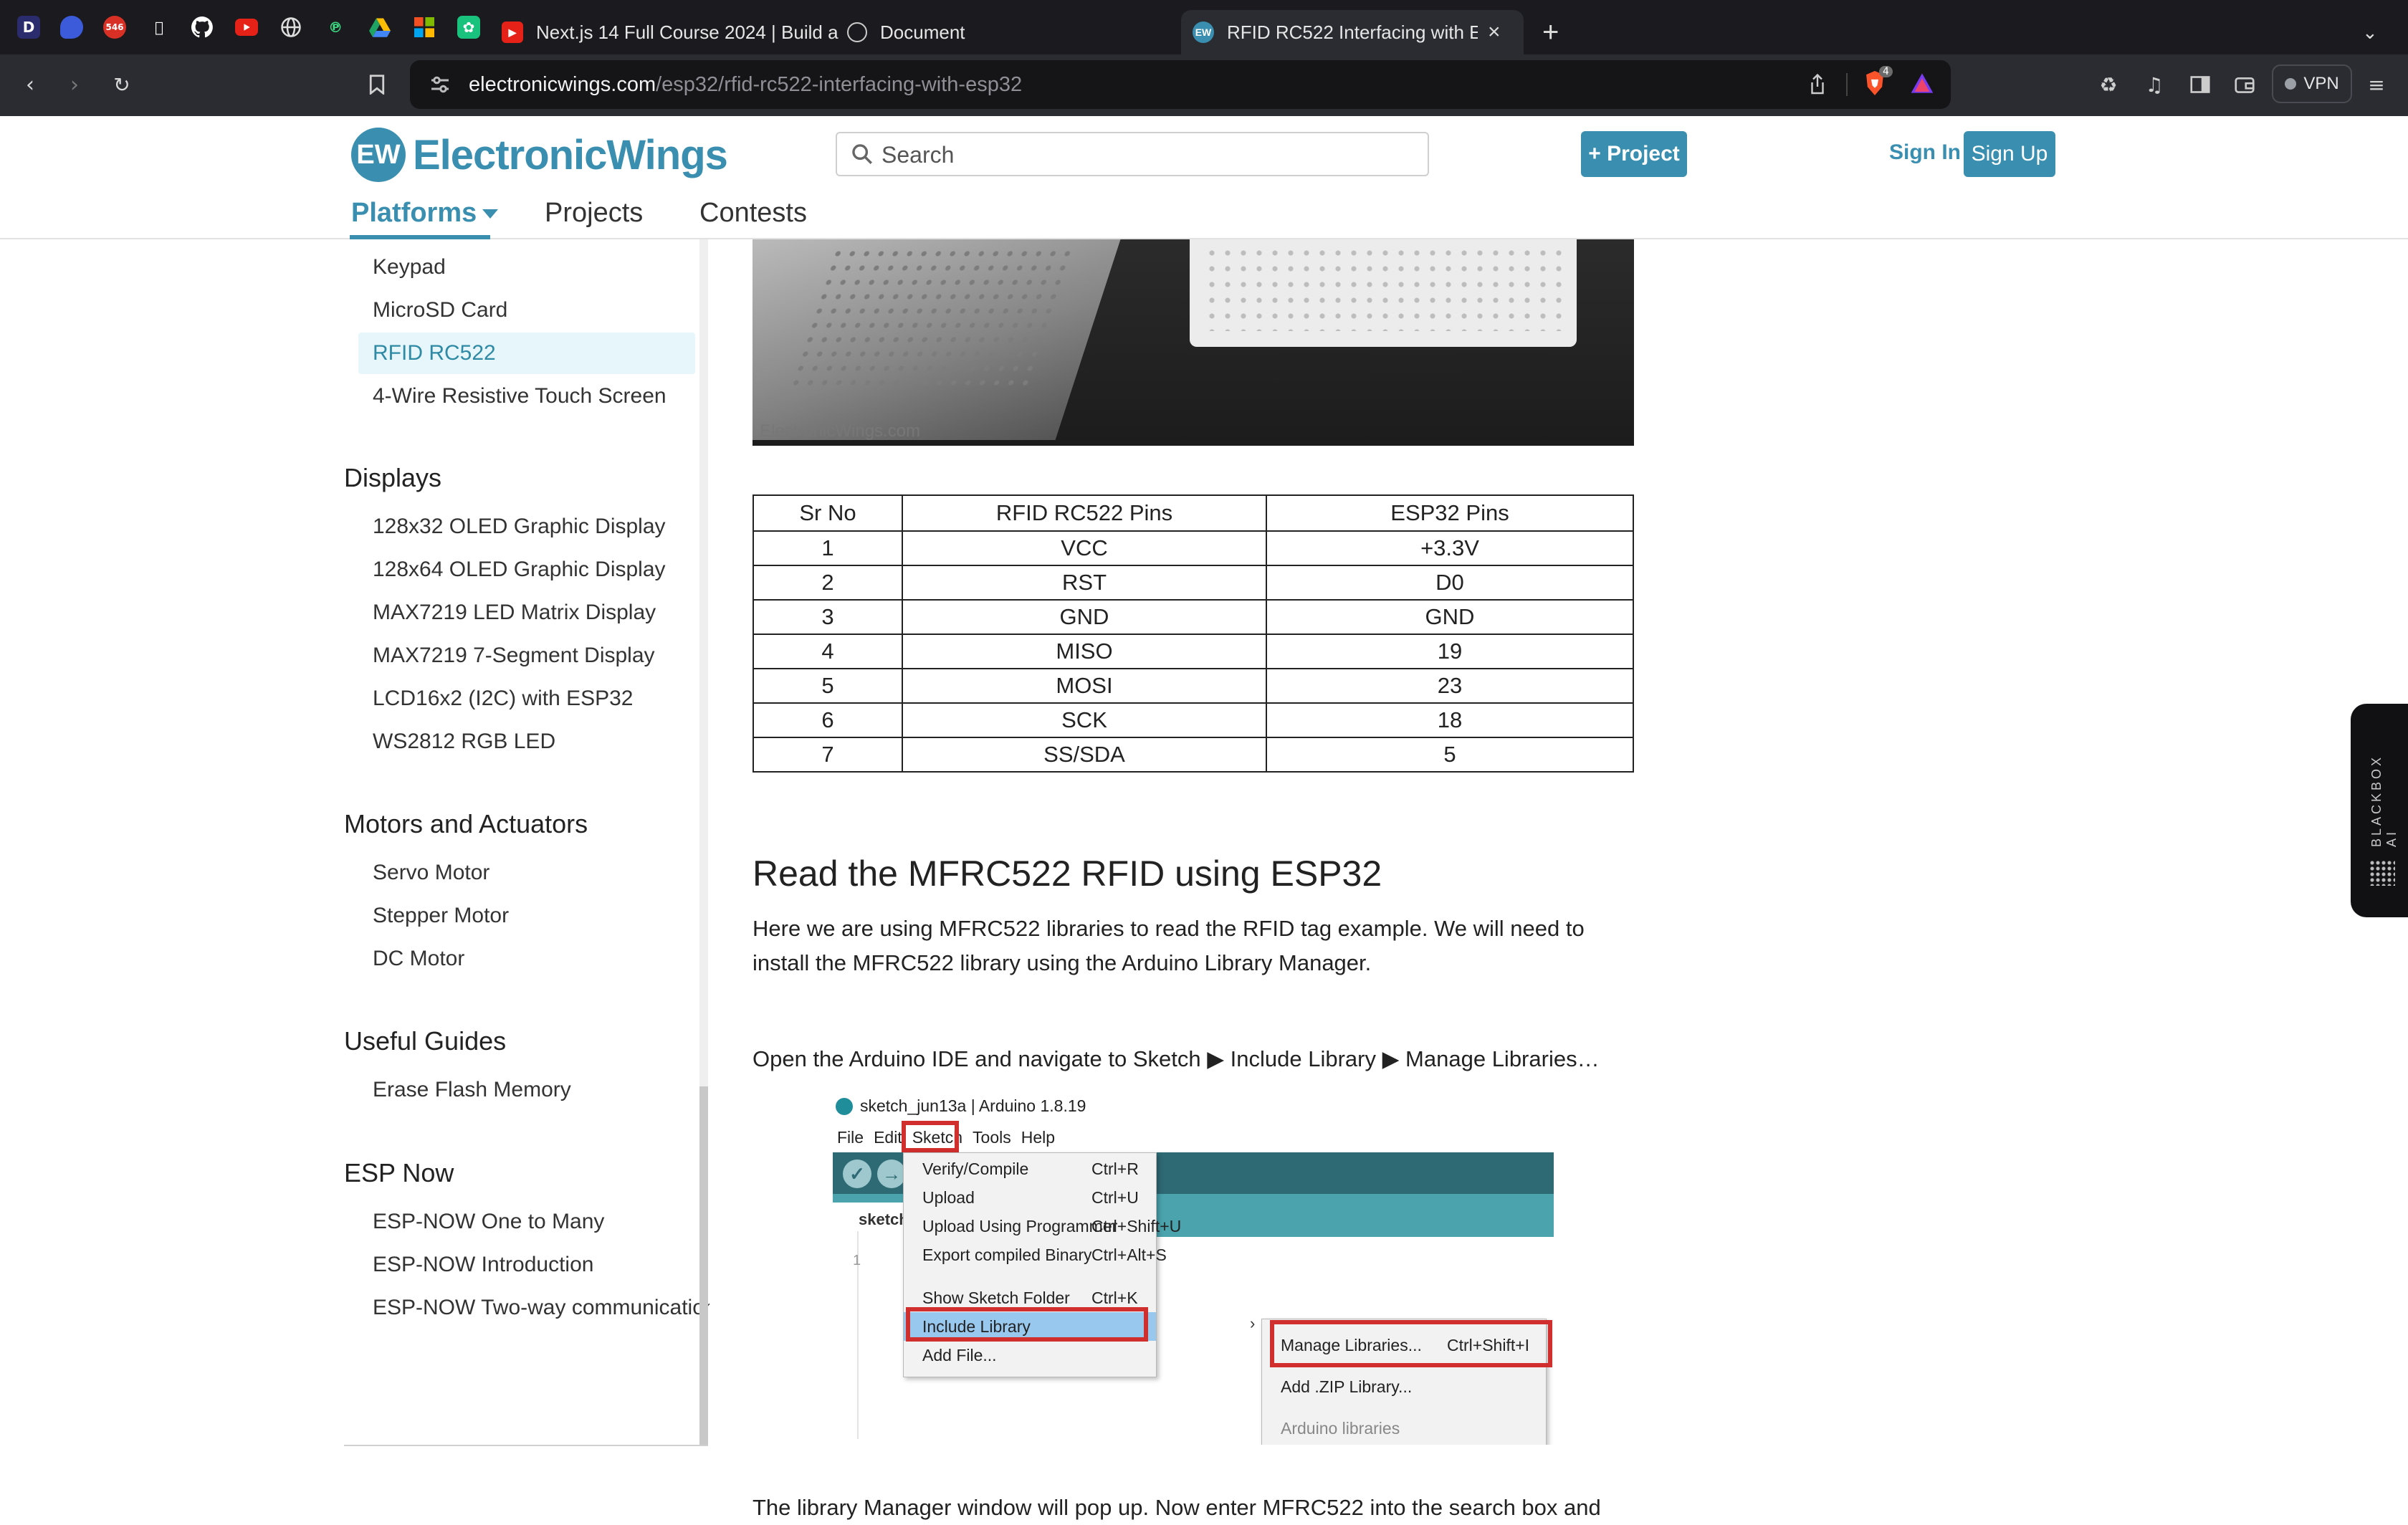 Image resolution: width=2408 pixels, height=1525 pixels. I want to click on google-drive-icon, so click(379, 27).